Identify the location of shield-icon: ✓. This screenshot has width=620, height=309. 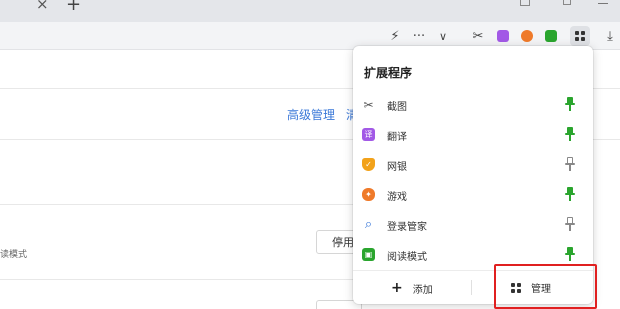
(368, 164).